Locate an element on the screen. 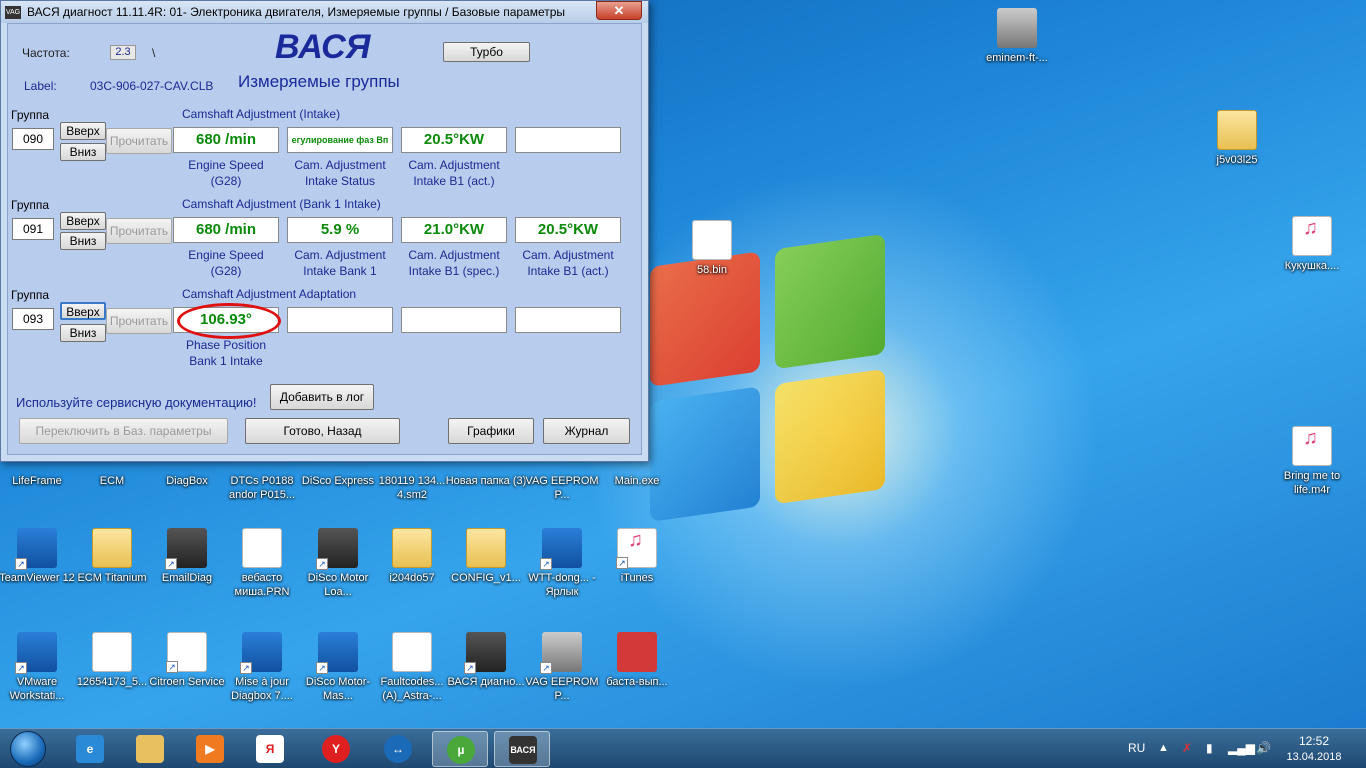 This screenshot has width=1366, height=768. brand-title: ВАСЯ is located at coordinates (323, 47).